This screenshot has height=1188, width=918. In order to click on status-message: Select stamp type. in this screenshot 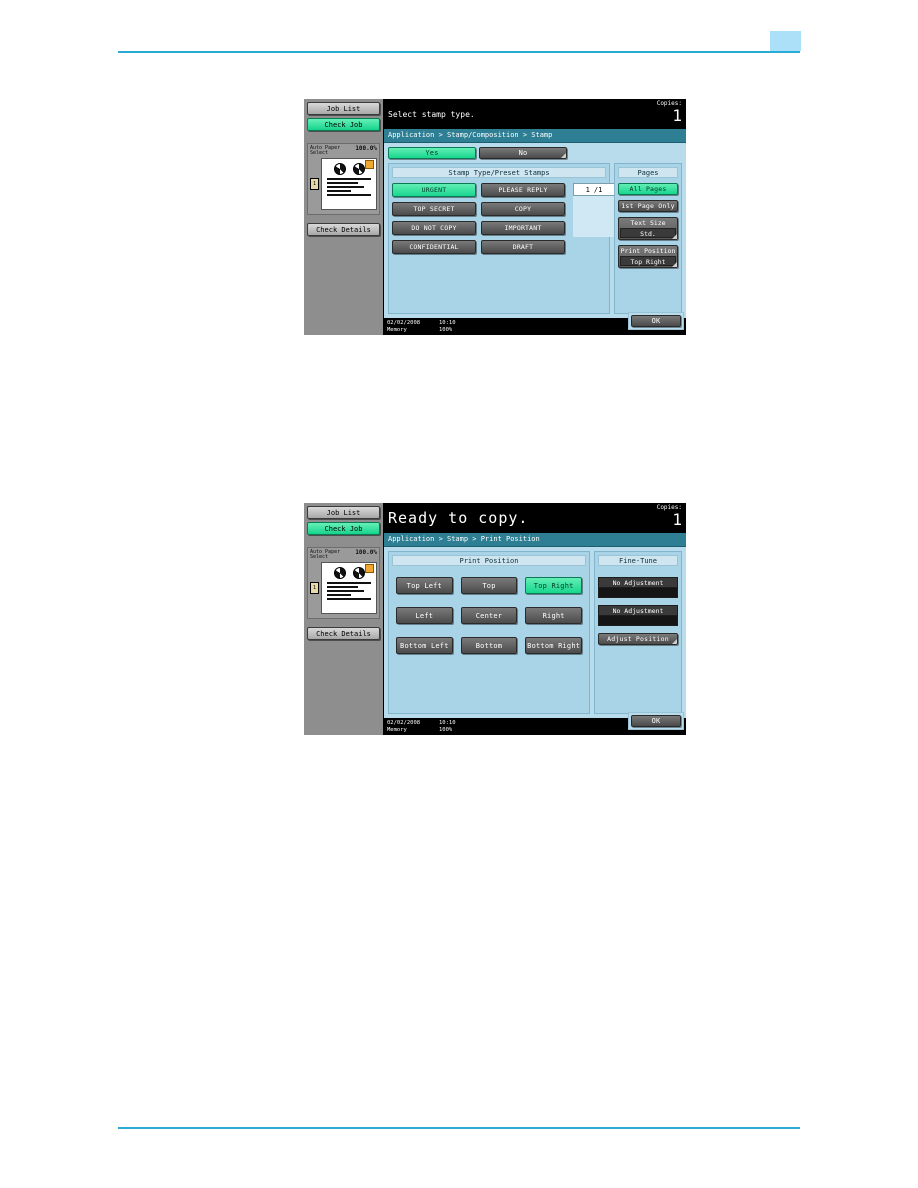, I will do `click(431, 114)`.